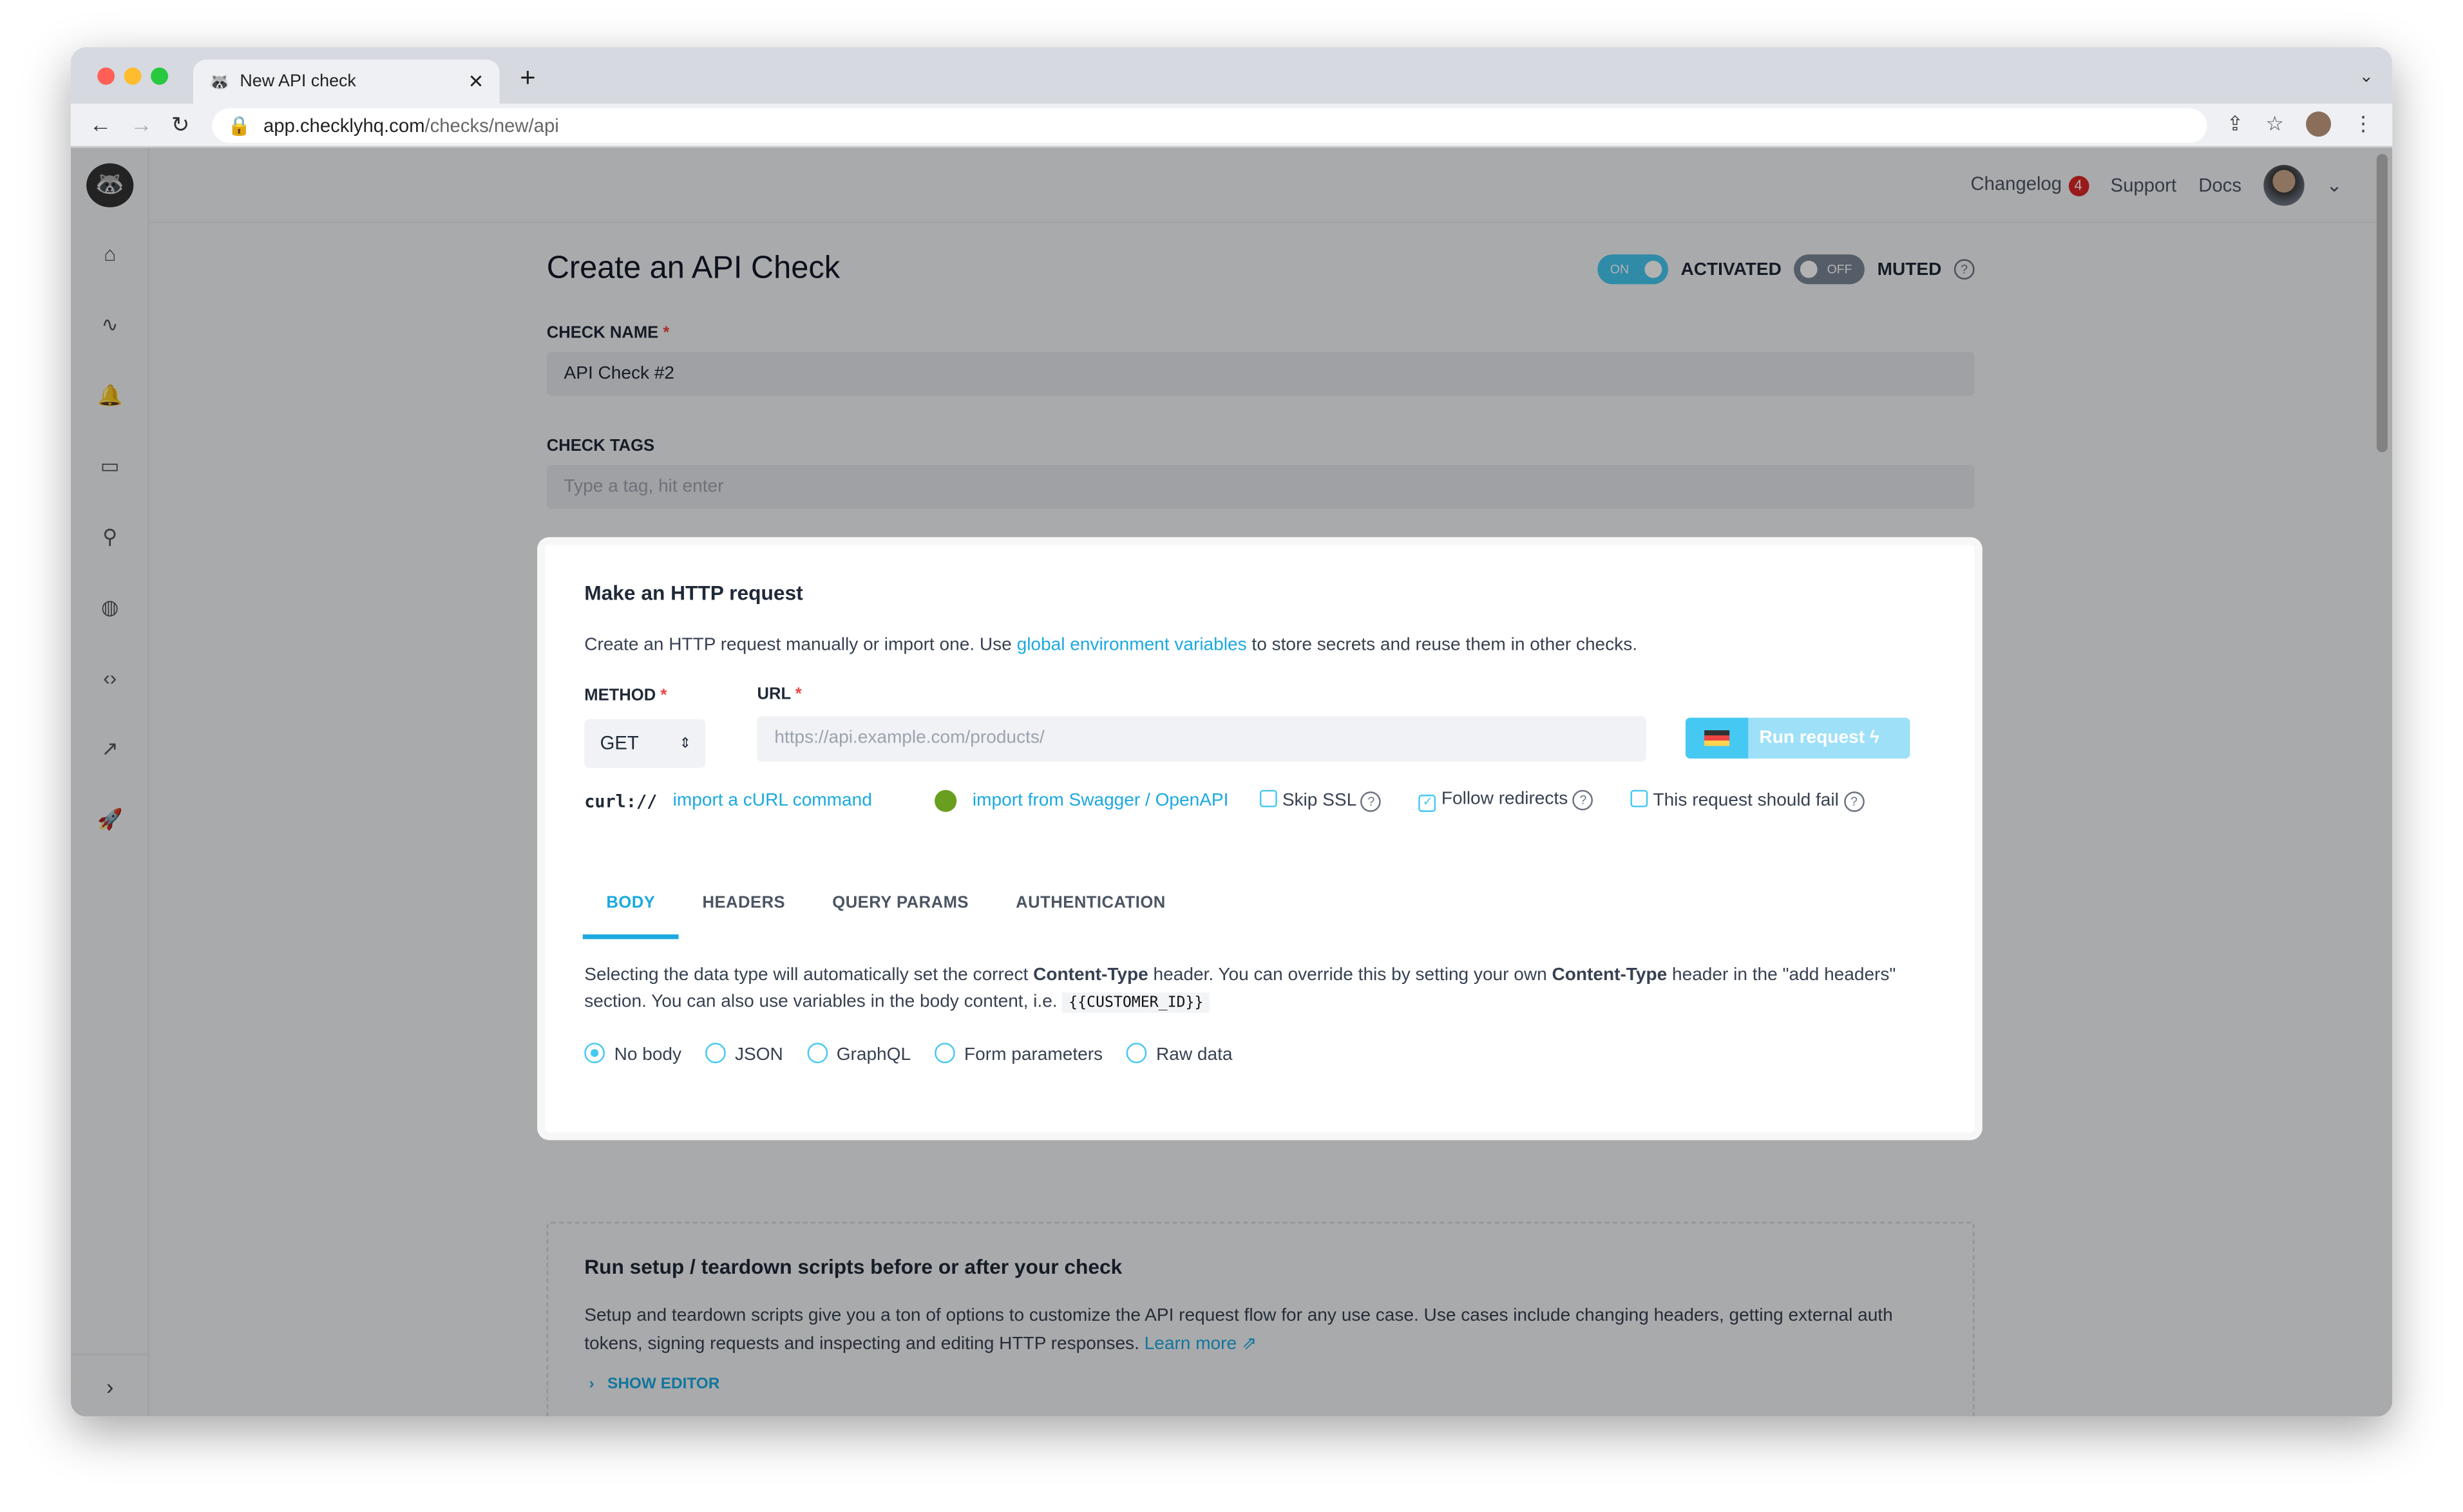  Describe the element at coordinates (693, 268) in the screenshot. I see `page-title: Create an API Check` at that location.